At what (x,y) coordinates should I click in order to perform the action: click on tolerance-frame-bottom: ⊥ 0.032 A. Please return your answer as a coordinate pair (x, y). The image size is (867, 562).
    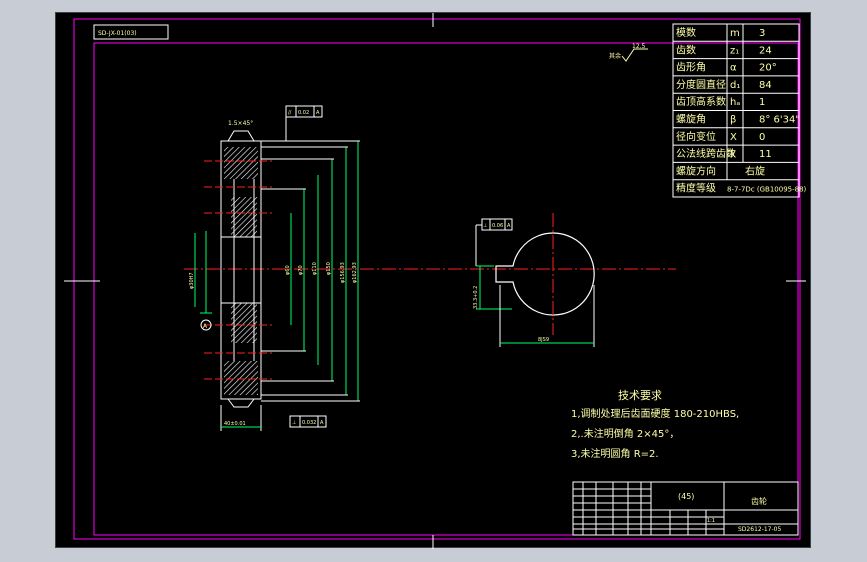
    Looking at the image, I should click on (308, 421).